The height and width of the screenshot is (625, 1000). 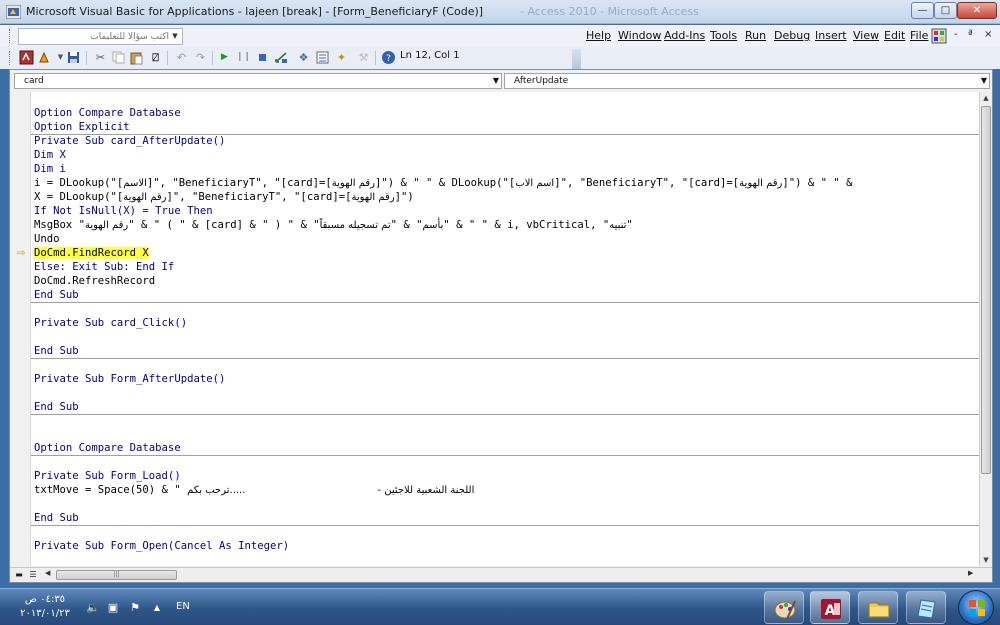 What do you see at coordinates (155, 57) in the screenshot?
I see `find-icon: ⍁` at bounding box center [155, 57].